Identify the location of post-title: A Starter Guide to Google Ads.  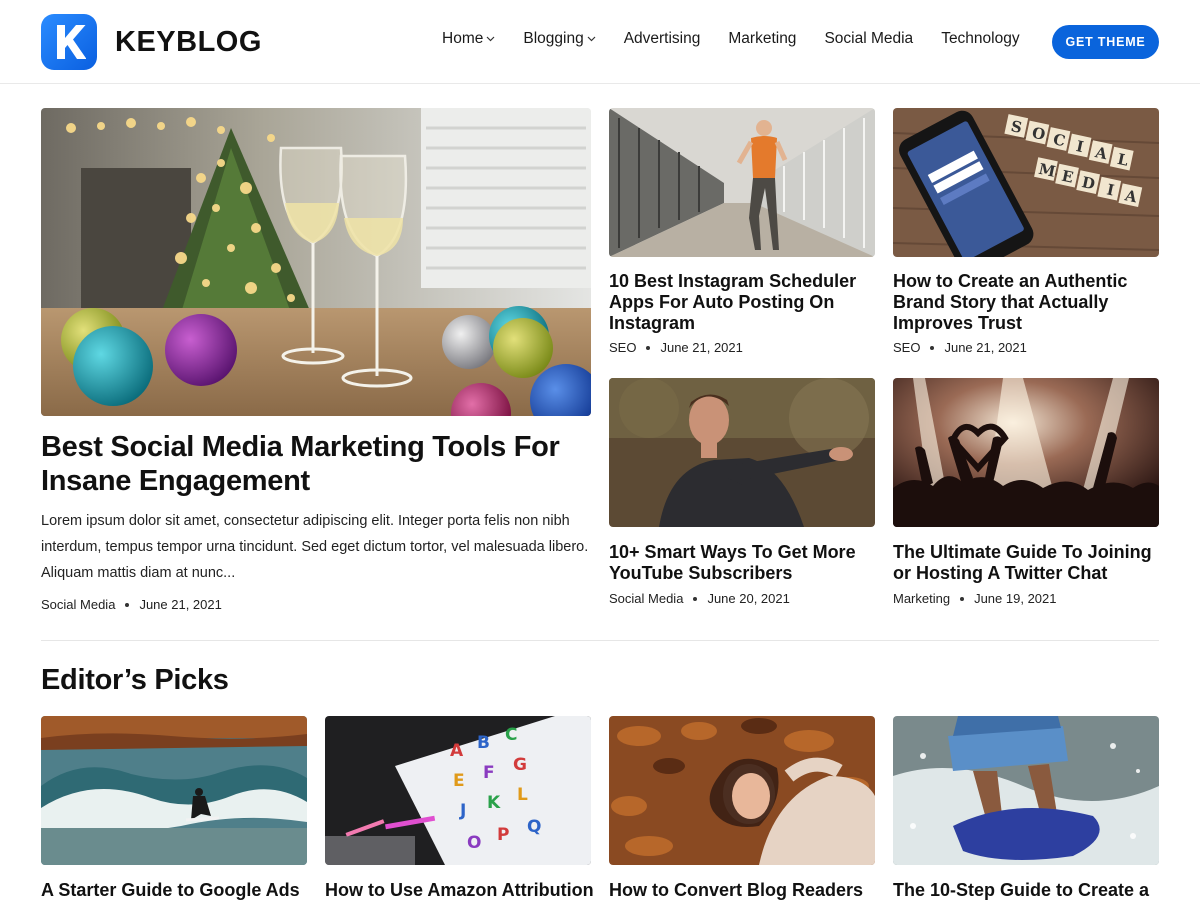
(176, 890).